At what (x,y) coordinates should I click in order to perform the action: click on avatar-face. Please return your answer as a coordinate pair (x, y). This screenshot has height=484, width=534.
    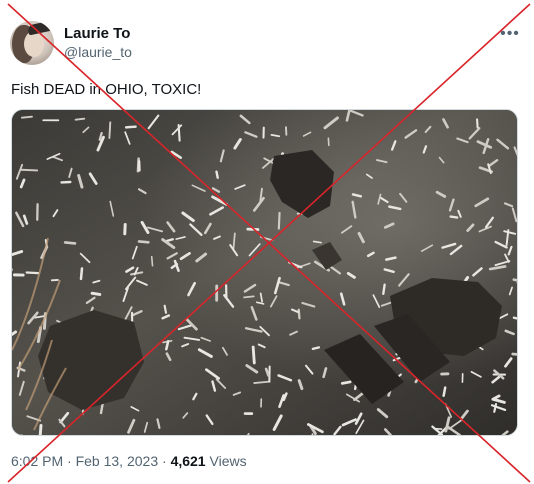
    Looking at the image, I should click on (34, 44).